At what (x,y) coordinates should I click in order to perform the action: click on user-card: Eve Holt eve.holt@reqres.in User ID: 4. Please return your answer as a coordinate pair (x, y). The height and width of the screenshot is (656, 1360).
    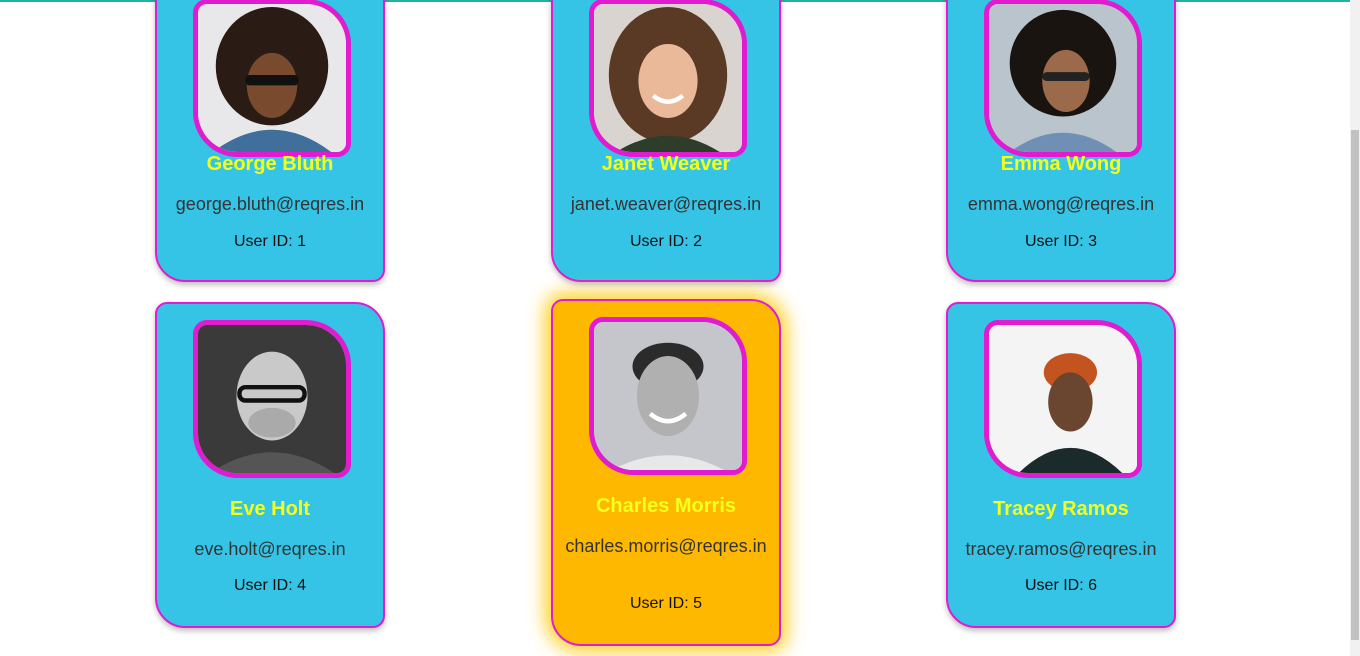
    Looking at the image, I should click on (270, 465).